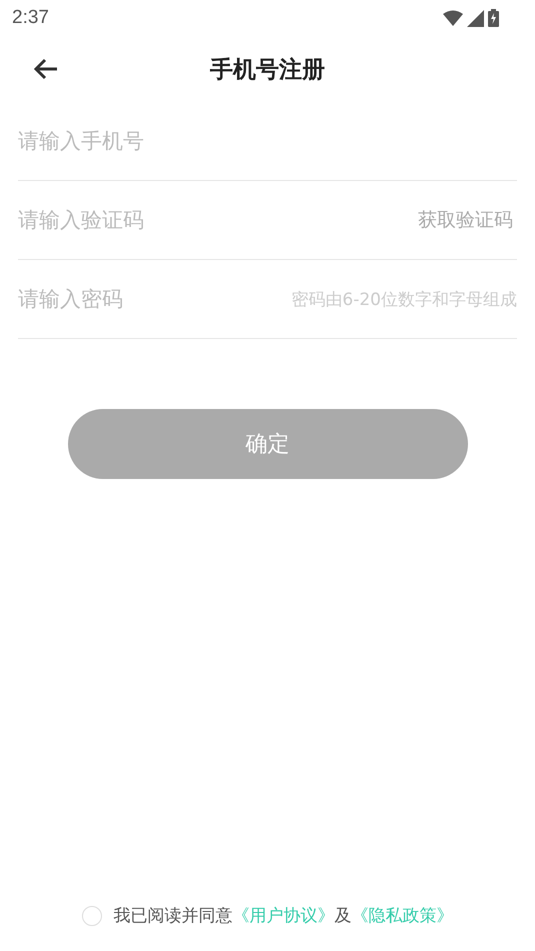 Image resolution: width=535 pixels, height=951 pixels. What do you see at coordinates (267, 70) in the screenshot?
I see `page-title: 手机号注册` at bounding box center [267, 70].